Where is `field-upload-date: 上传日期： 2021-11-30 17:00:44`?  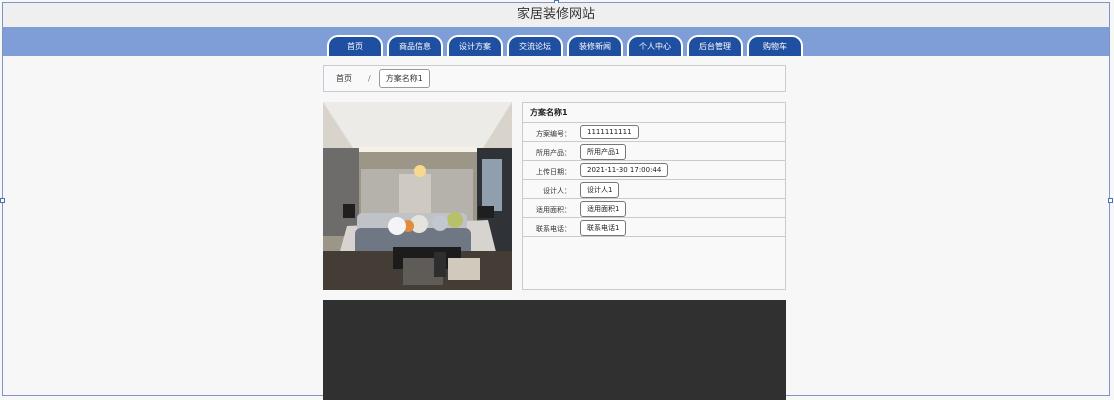
field-upload-date: 上传日期： 2021-11-30 17:00:44 is located at coordinates (654, 170).